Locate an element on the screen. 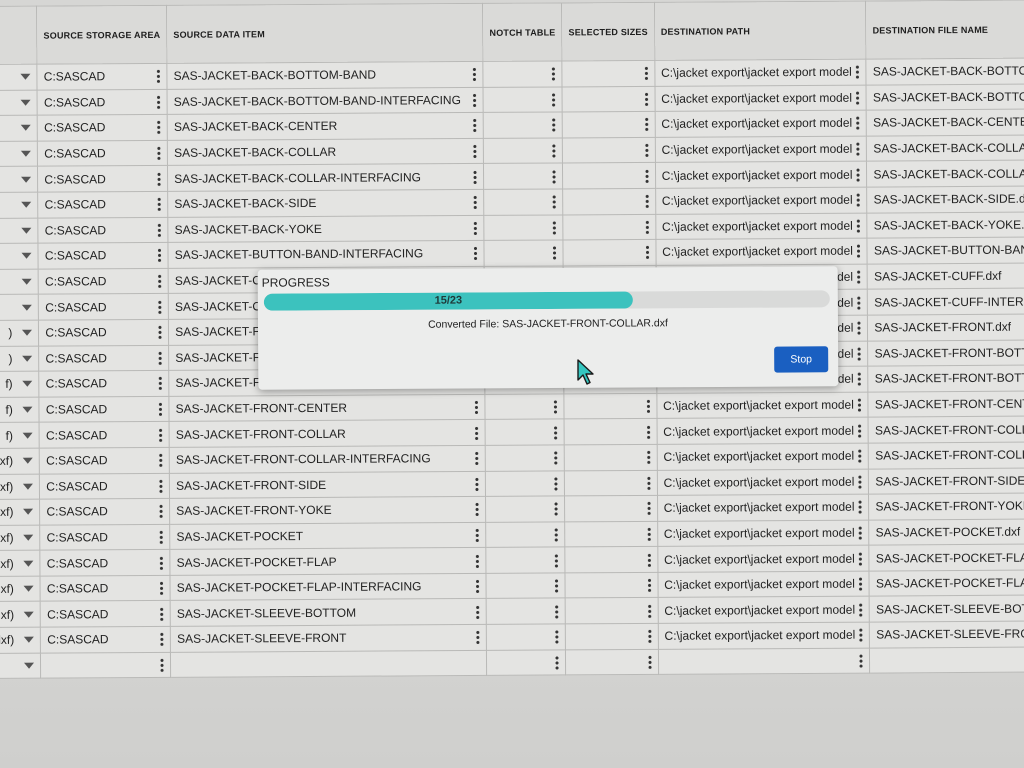 This screenshot has height=768, width=1024. destination-file-name-cell: SAS-JACKET-SLEEVE-BOTTOM.dxf is located at coordinates (946, 608).